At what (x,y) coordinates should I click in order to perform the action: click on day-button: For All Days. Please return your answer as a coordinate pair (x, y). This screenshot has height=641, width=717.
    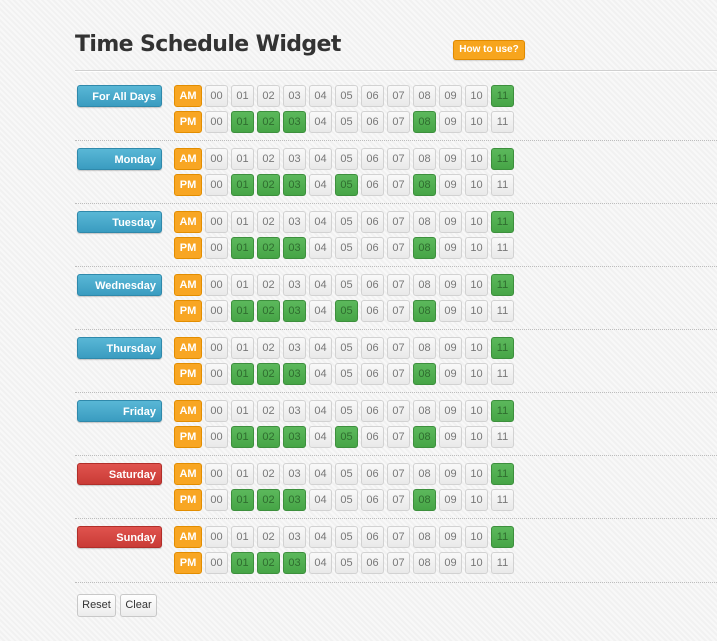
    Looking at the image, I should click on (119, 96).